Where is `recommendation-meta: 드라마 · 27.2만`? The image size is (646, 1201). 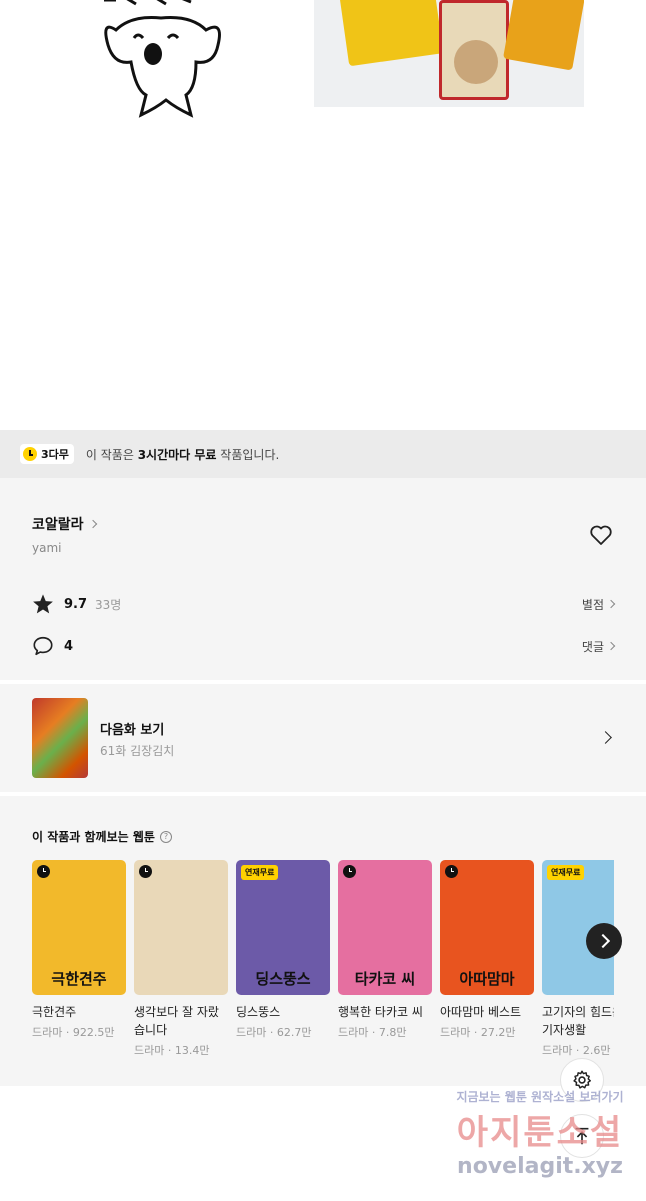 recommendation-meta: 드라마 · 27.2만 is located at coordinates (478, 1032).